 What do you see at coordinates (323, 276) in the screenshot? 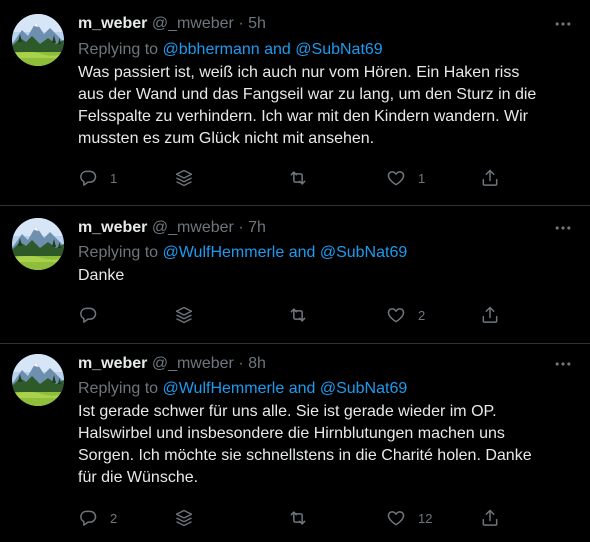
I see `tweet-text: Danke` at bounding box center [323, 276].